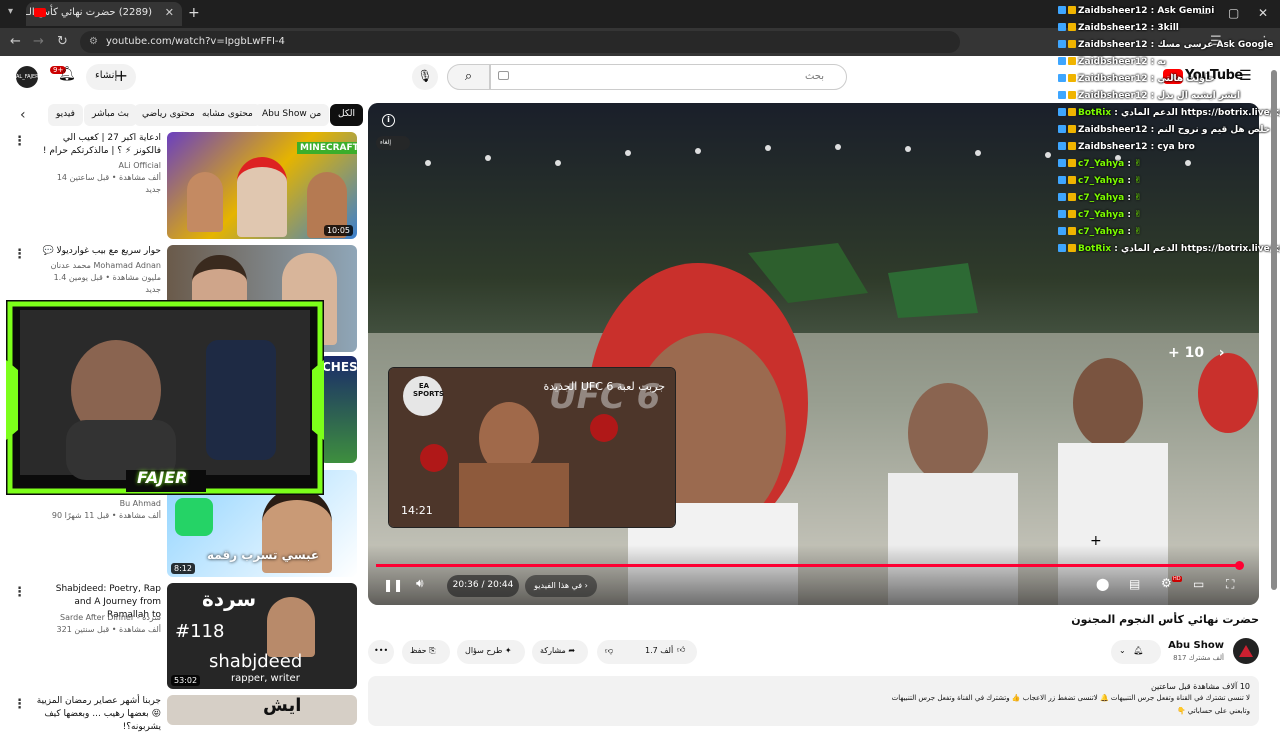  What do you see at coordinates (393, 585) in the screenshot?
I see `pause-icon: ❚❚` at bounding box center [393, 585].